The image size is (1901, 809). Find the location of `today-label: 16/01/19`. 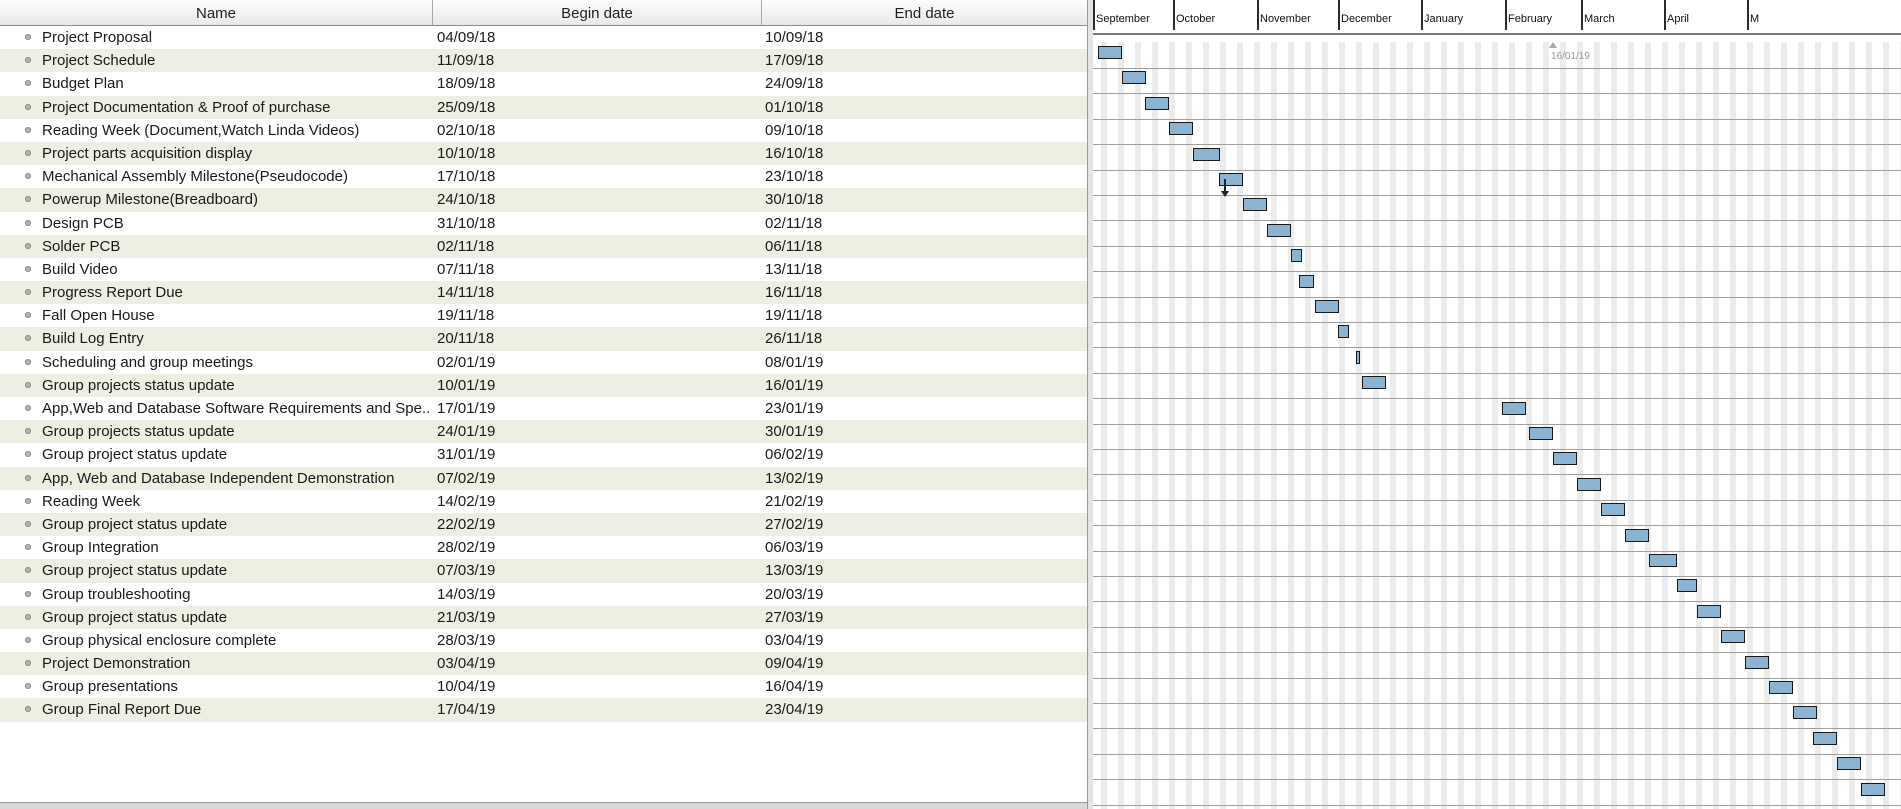

today-label: 16/01/19 is located at coordinates (1570, 56).